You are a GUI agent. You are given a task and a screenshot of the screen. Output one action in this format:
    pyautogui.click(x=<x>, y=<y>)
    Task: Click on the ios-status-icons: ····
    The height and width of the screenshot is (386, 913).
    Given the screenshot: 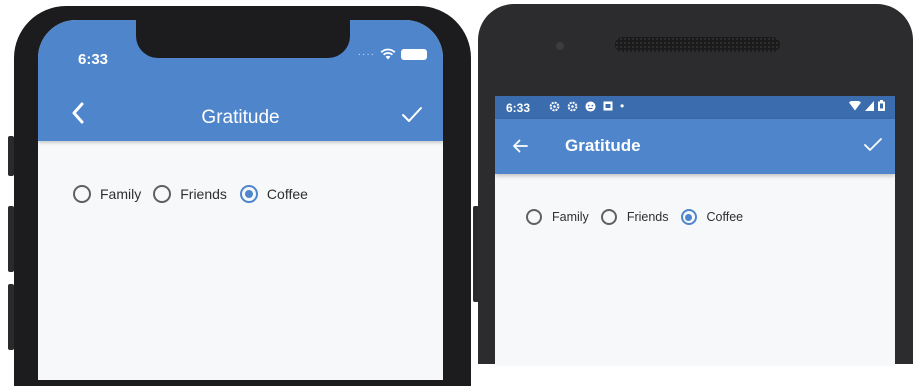 What is the action you would take?
    pyautogui.click(x=392, y=54)
    